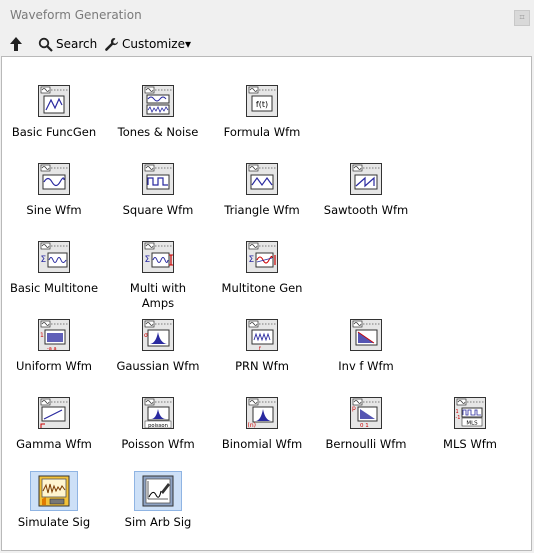 The width and height of the screenshot is (534, 553). Describe the element at coordinates (54, 132) in the screenshot. I see `item-label: Basic FuncGen` at that location.